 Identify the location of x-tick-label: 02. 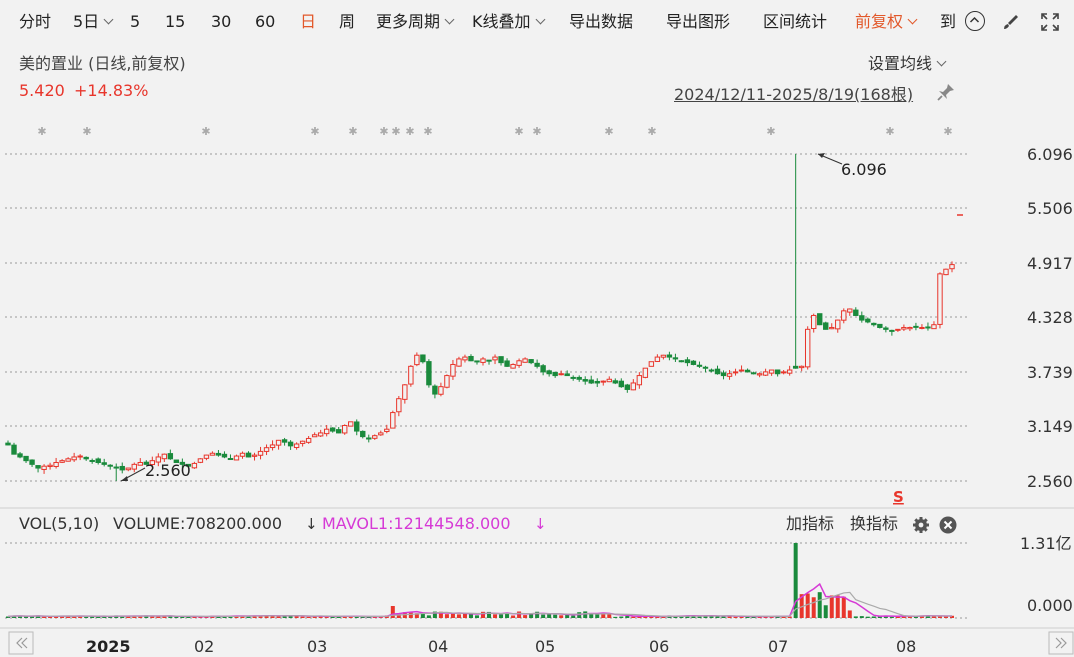
(204, 646).